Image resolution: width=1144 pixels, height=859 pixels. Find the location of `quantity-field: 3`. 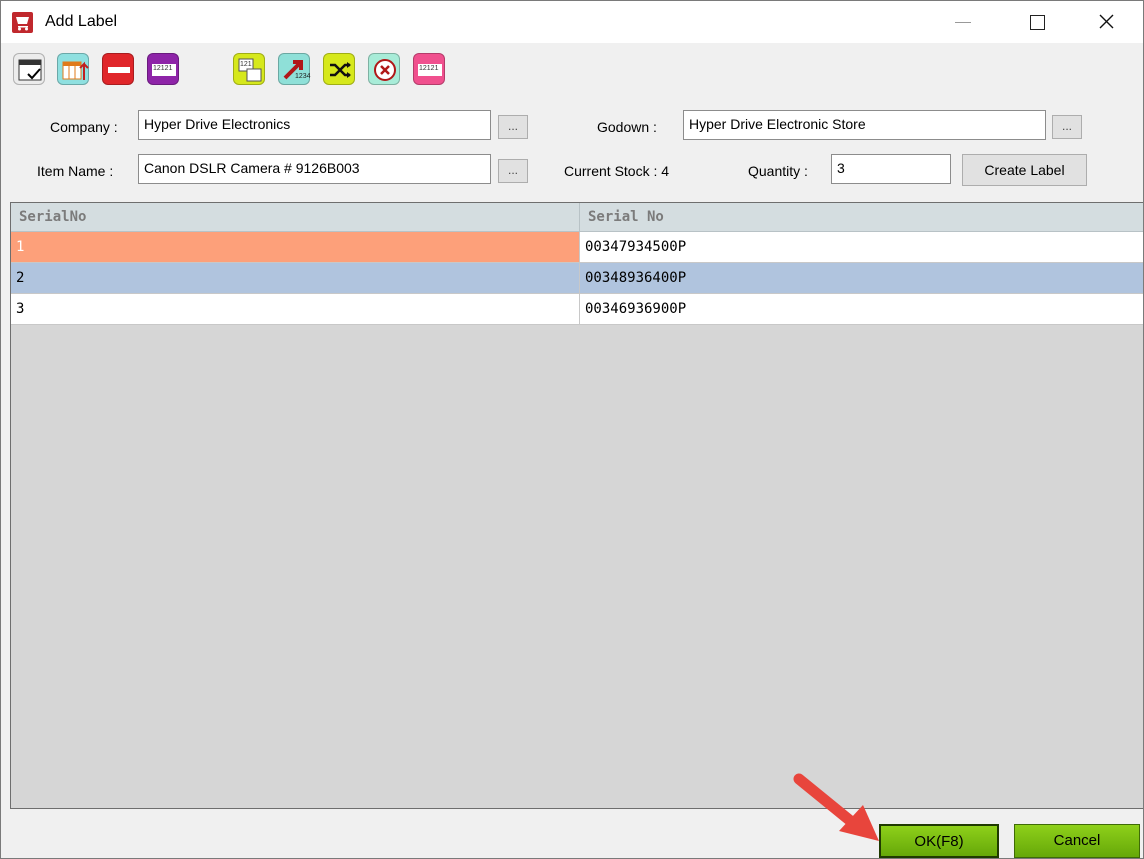

quantity-field: 3 is located at coordinates (891, 169).